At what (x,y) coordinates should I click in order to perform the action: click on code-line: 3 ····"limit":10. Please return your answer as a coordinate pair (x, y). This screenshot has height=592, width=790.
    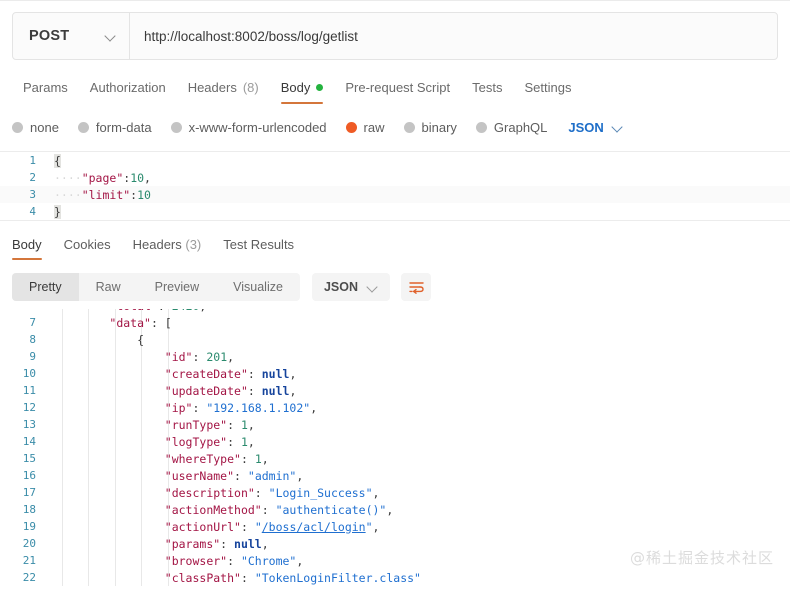
    Looking at the image, I should click on (395, 194).